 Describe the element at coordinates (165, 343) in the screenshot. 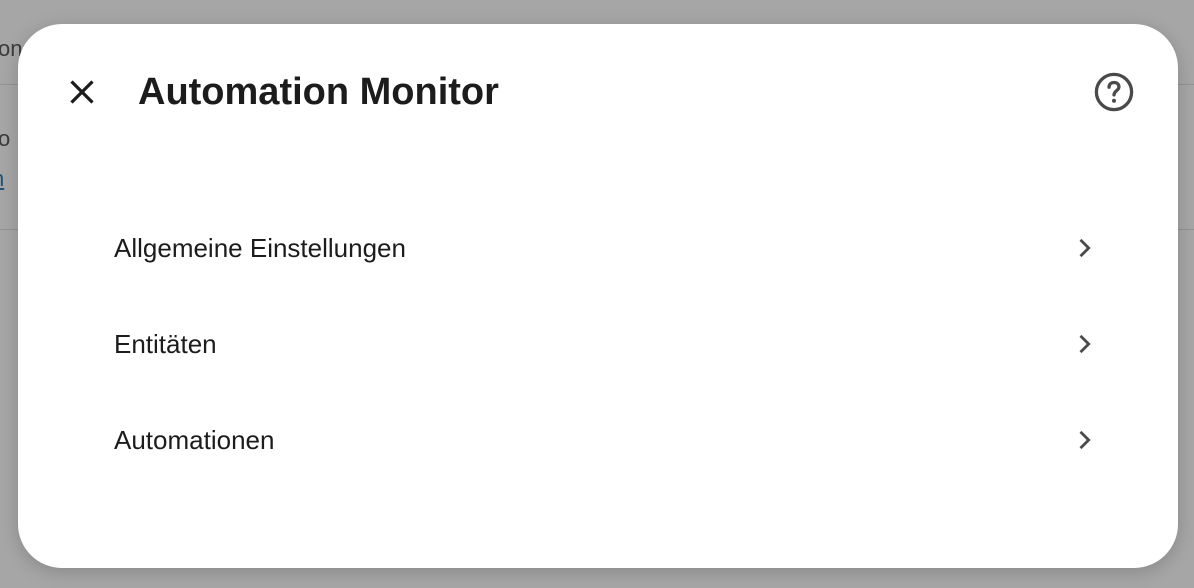

I see `menu-item-label: Entitäten` at that location.